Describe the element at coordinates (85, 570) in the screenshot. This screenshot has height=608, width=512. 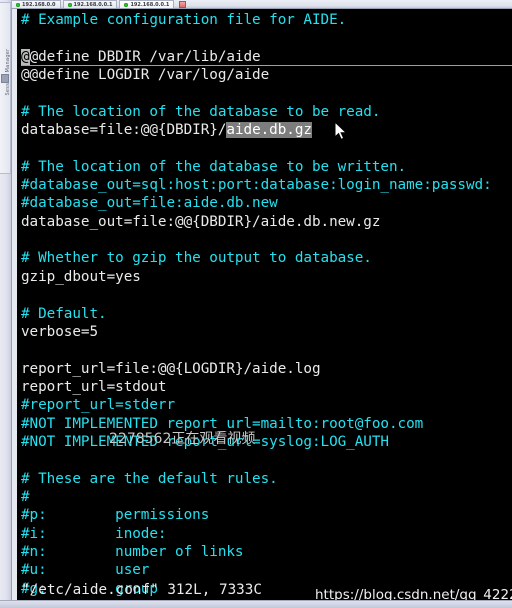
I see `terminal-line: #u: user` at that location.